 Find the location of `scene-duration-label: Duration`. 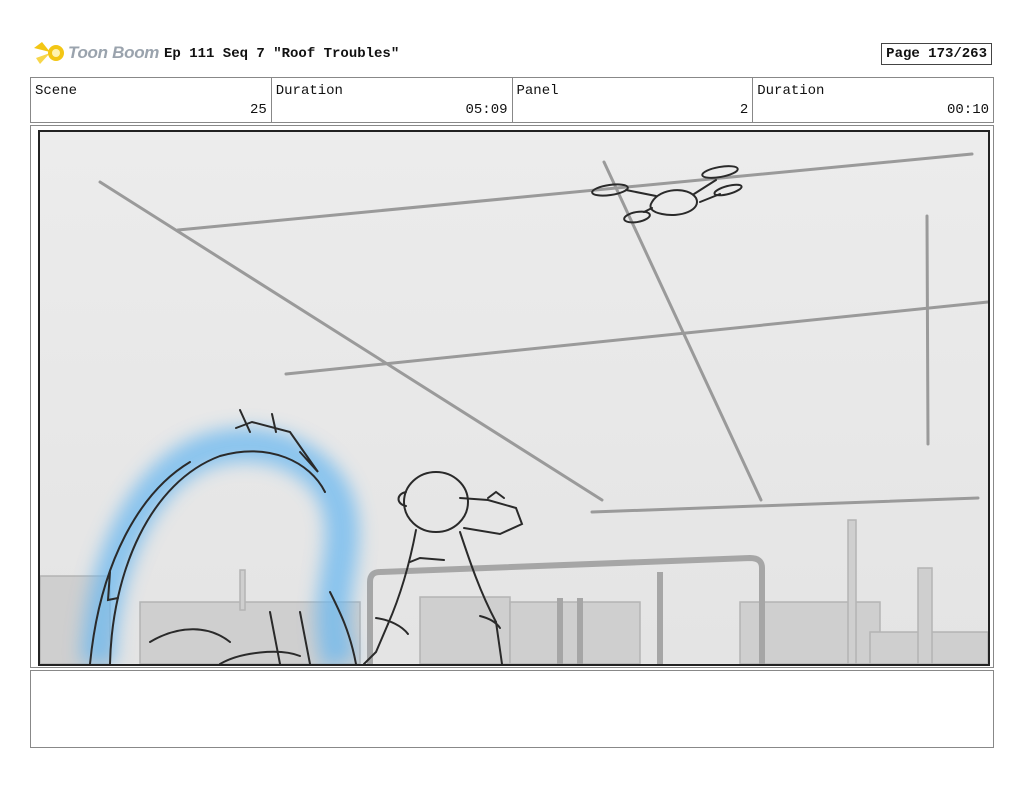

scene-duration-label: Duration is located at coordinates (309, 91).